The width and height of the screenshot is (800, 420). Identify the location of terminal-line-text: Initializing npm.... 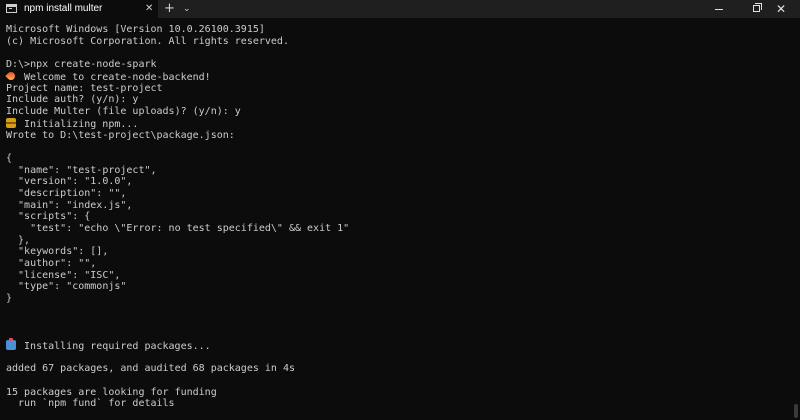
(81, 124).